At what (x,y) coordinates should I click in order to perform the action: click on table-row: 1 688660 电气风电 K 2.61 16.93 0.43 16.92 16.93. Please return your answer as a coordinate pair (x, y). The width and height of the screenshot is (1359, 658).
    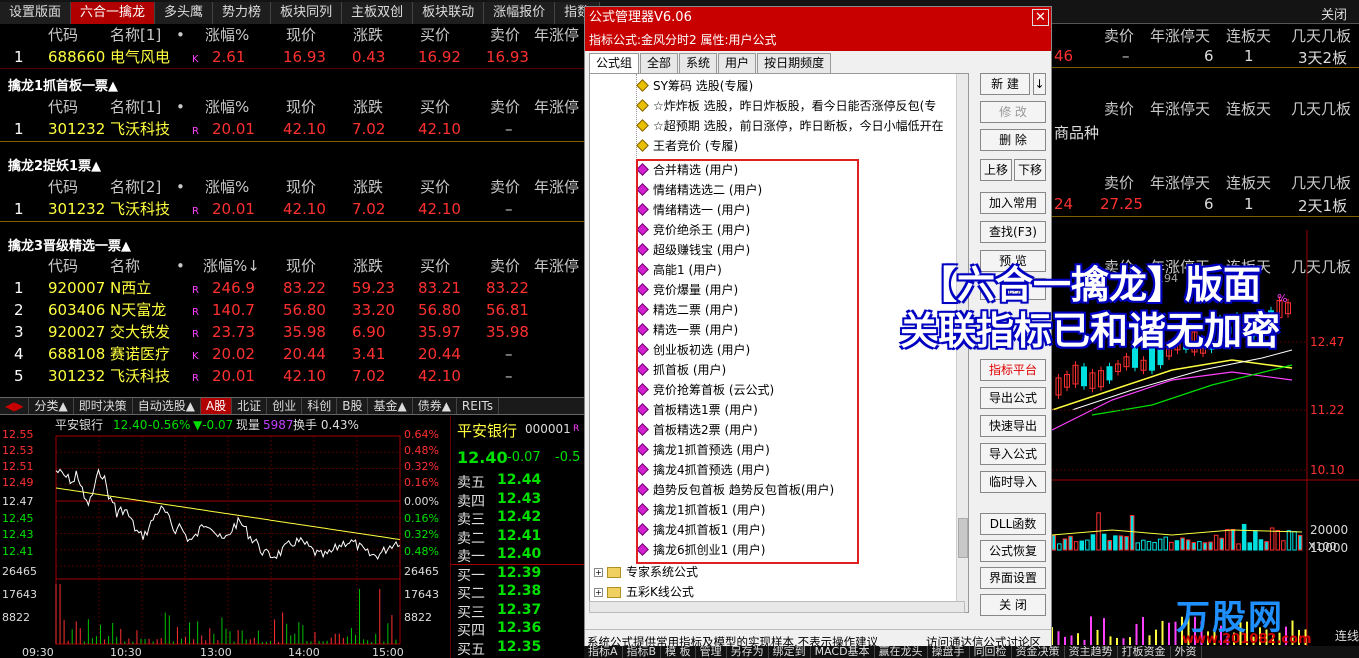
    Looking at the image, I should click on (292, 57).